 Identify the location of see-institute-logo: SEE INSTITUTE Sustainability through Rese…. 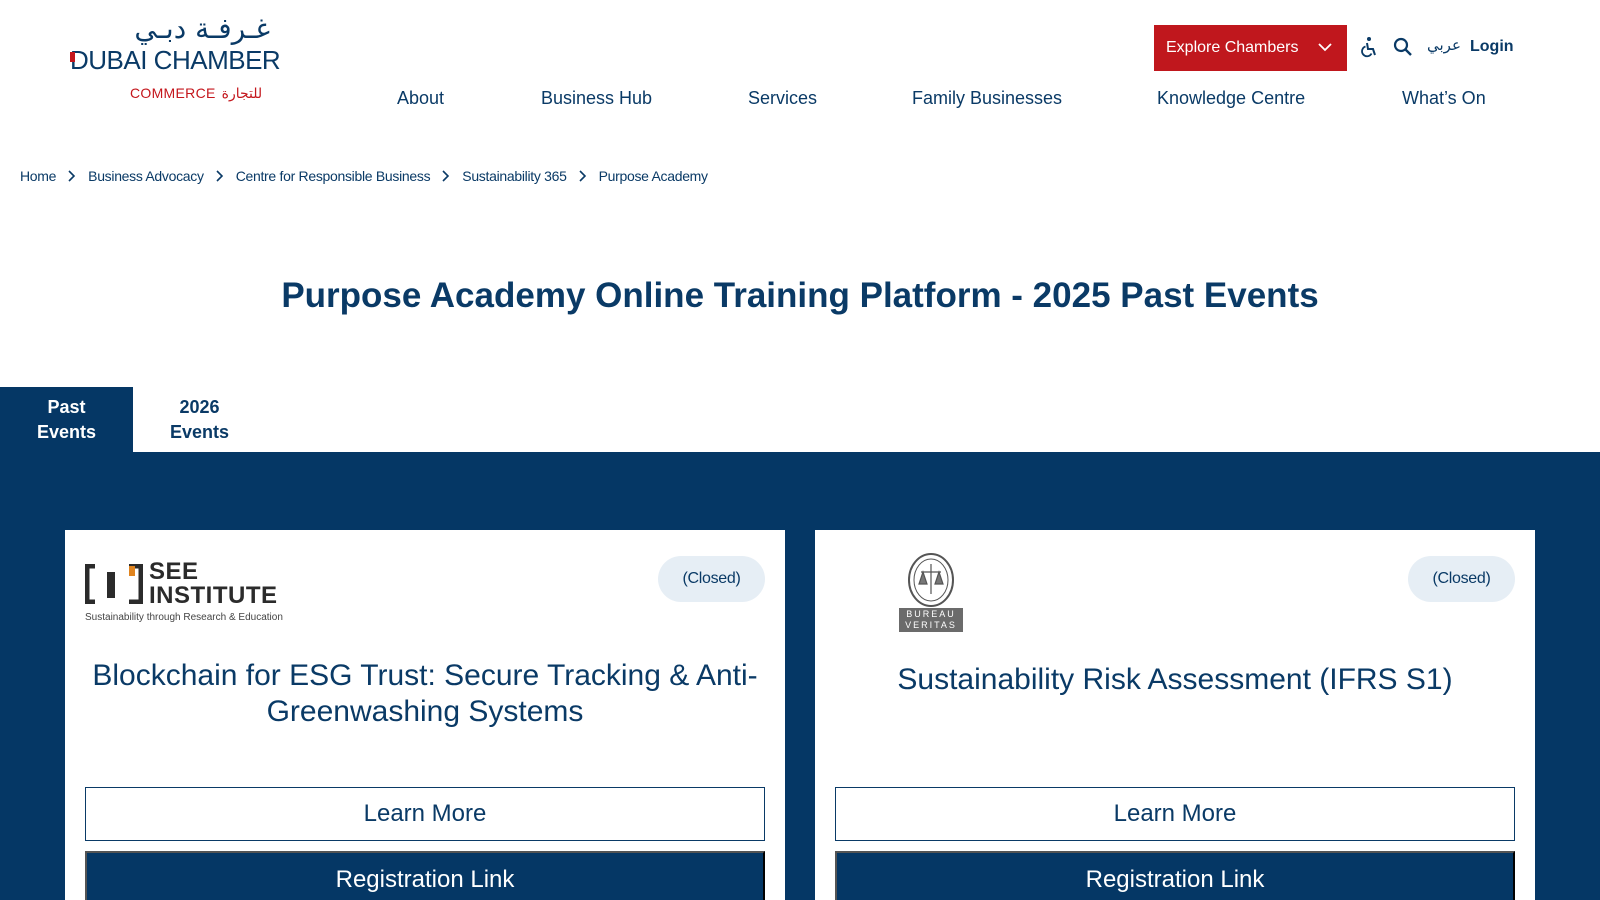
(185, 593).